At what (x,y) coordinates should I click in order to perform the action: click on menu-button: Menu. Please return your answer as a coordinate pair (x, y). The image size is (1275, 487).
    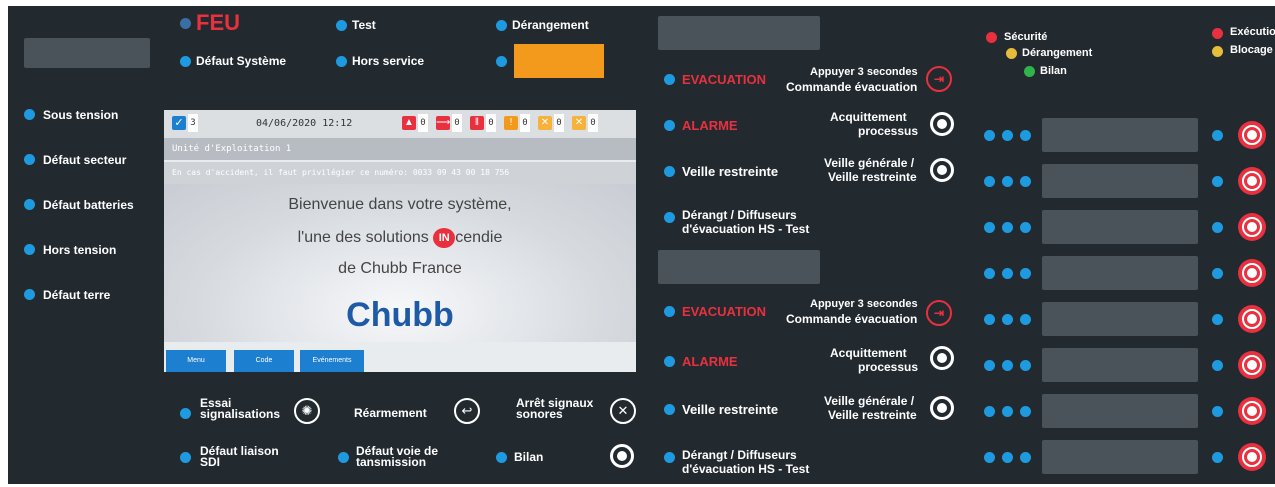
    Looking at the image, I should click on (196, 361).